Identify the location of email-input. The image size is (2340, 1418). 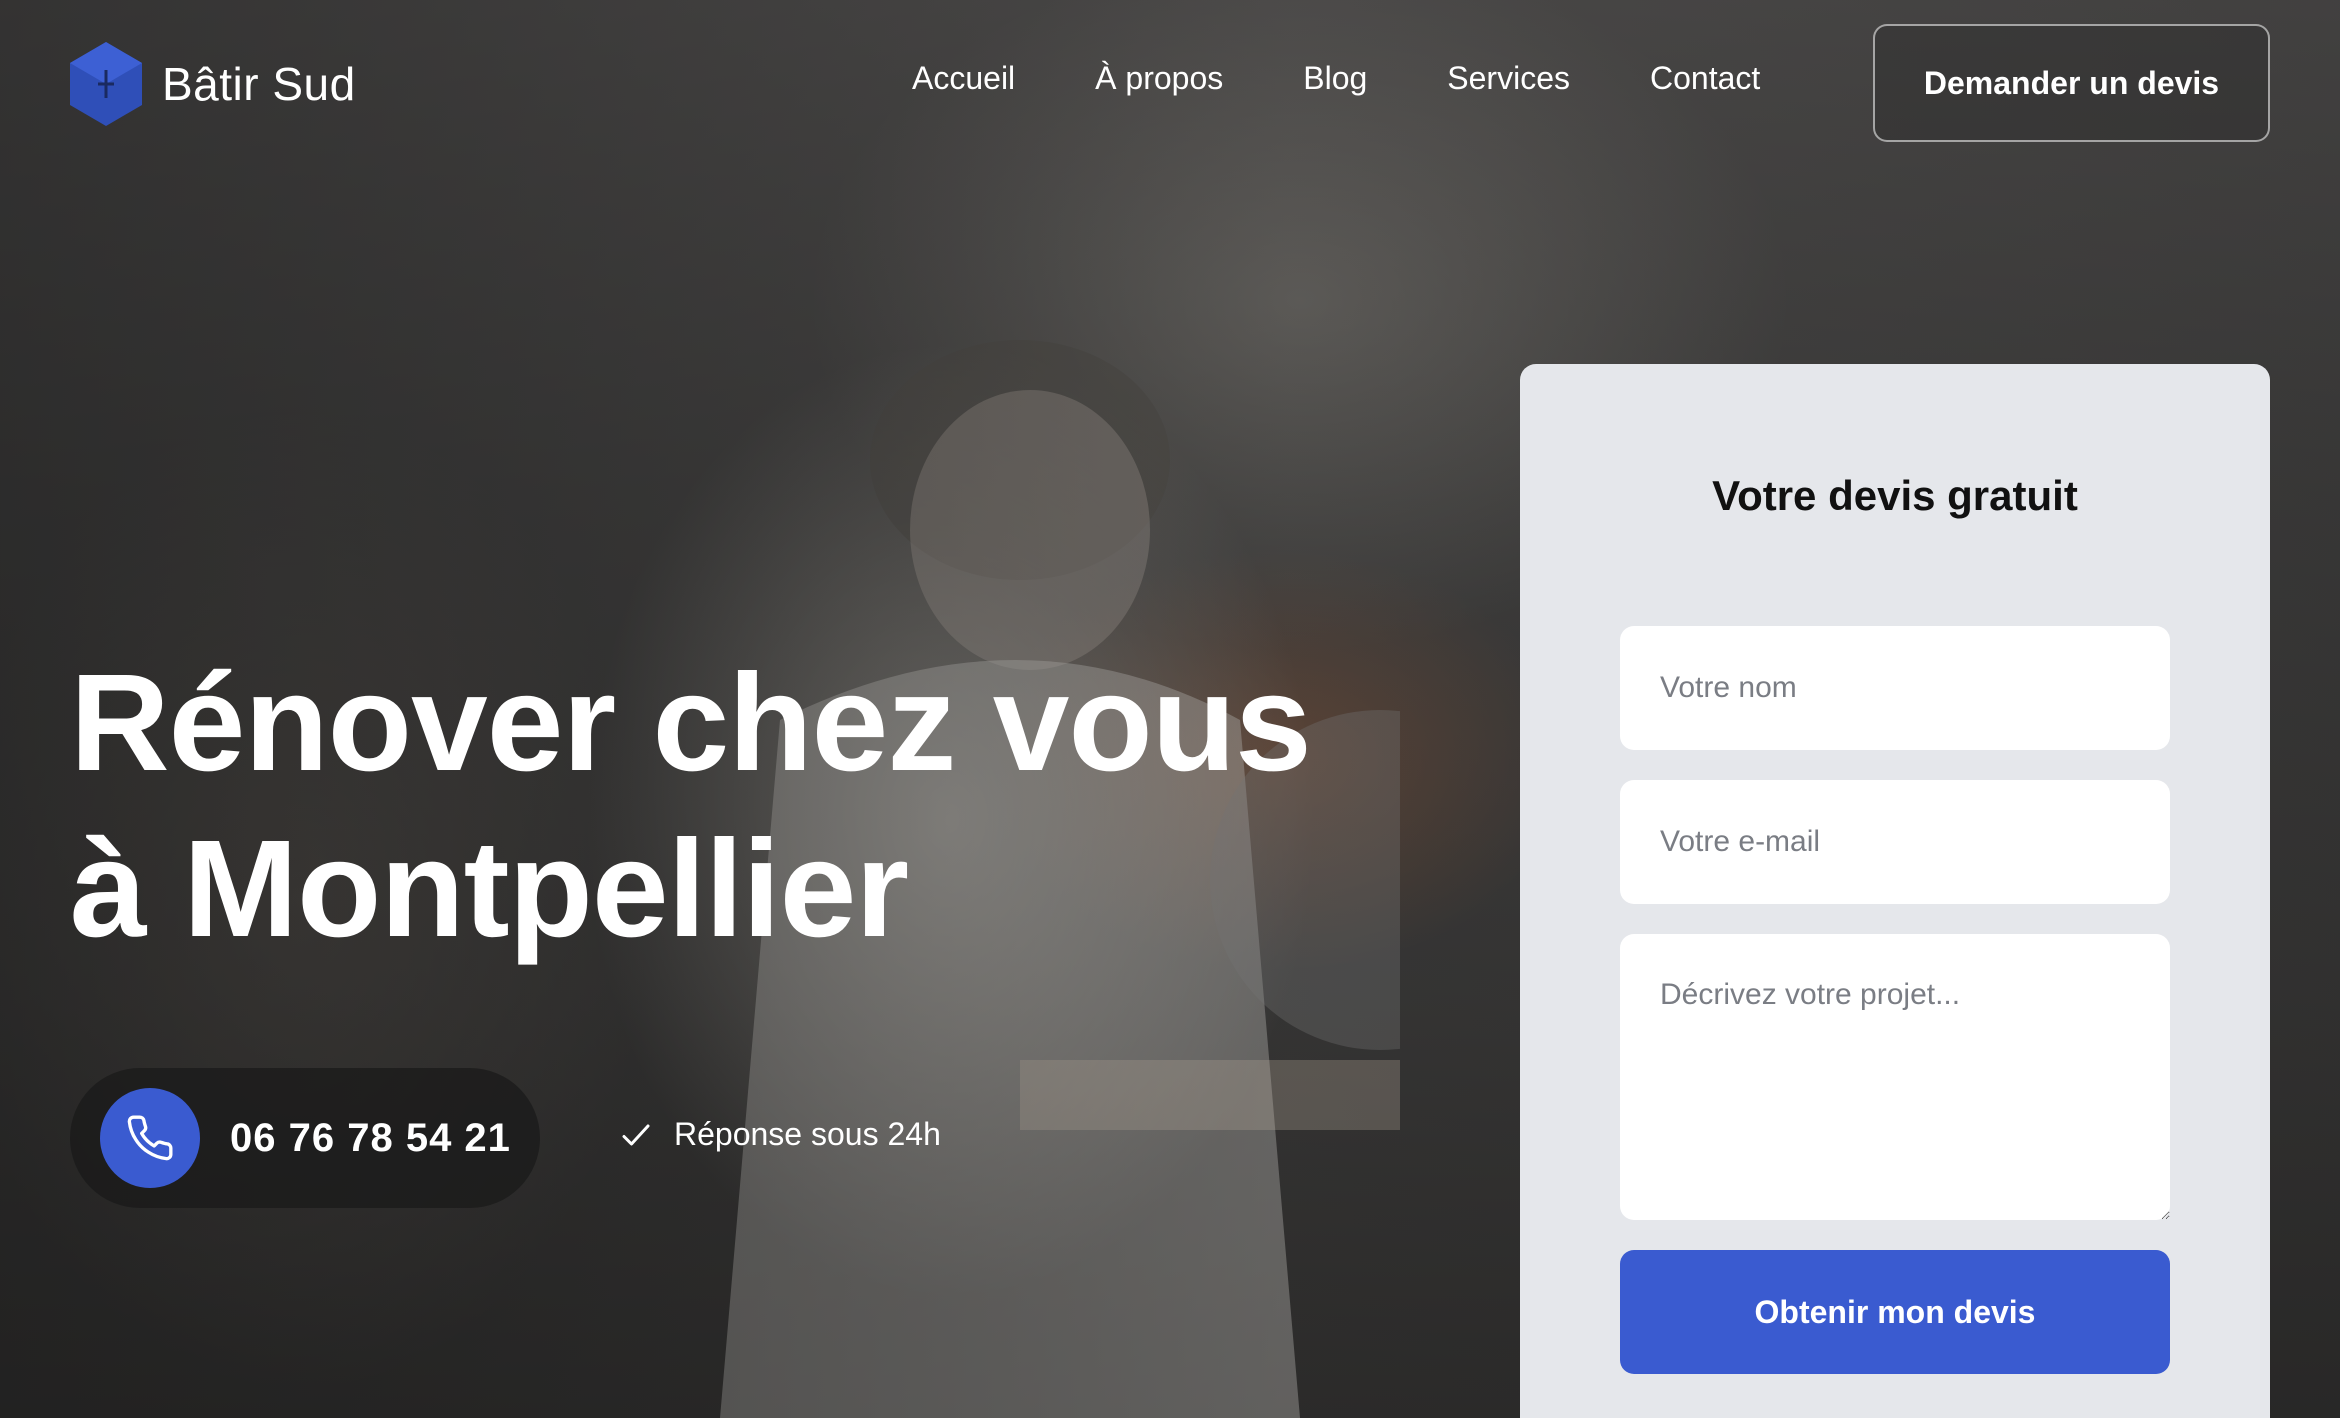
(1895, 842).